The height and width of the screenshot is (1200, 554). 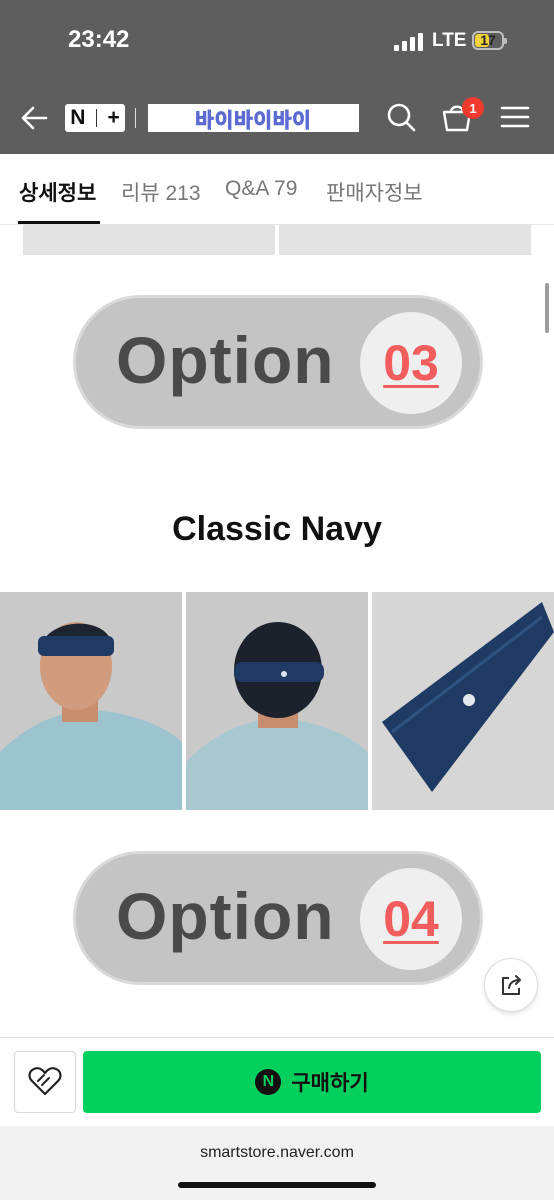 I want to click on share-button, so click(x=511, y=985).